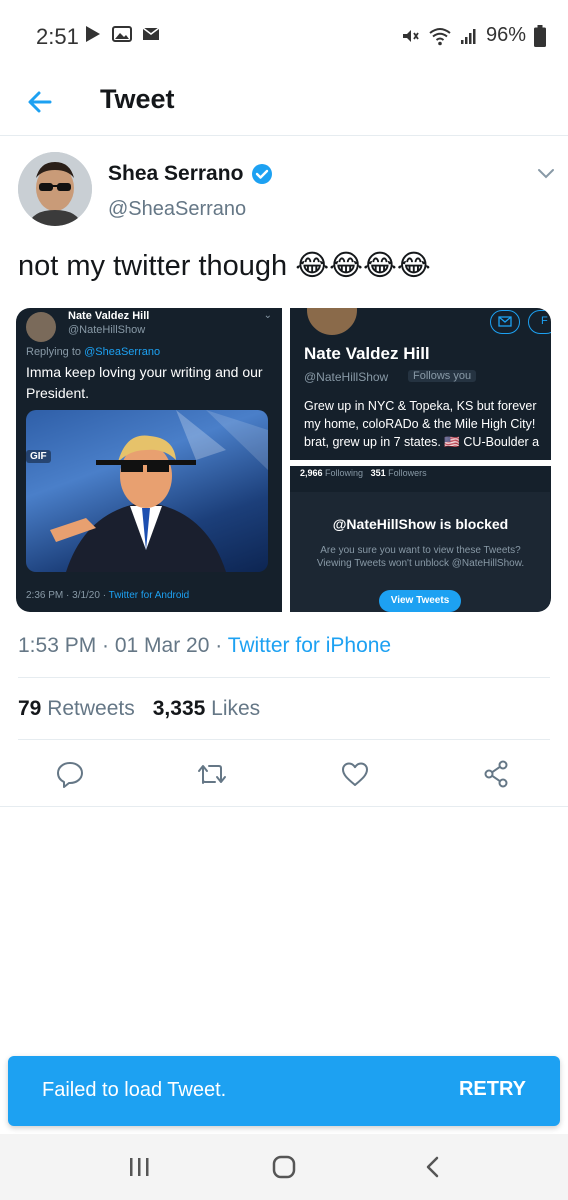 The width and height of the screenshot is (568, 1200). I want to click on back-icon, so click(432, 1167).